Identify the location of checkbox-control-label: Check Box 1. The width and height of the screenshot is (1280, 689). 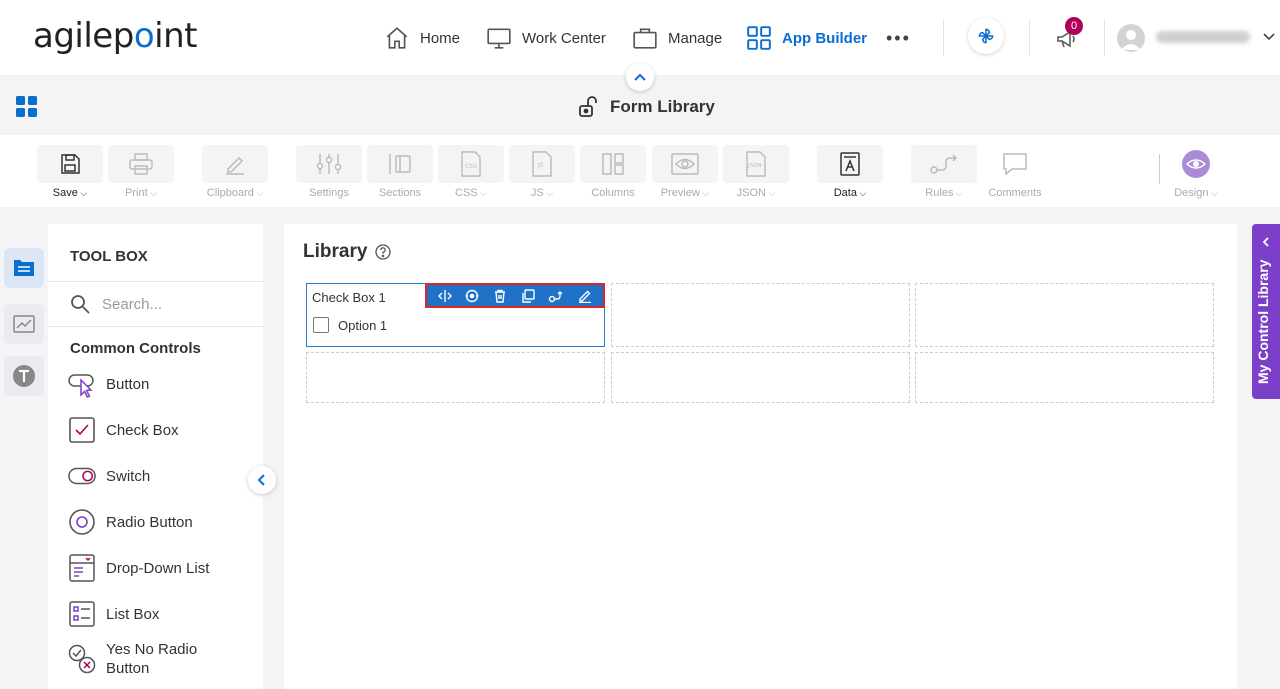
(349, 297).